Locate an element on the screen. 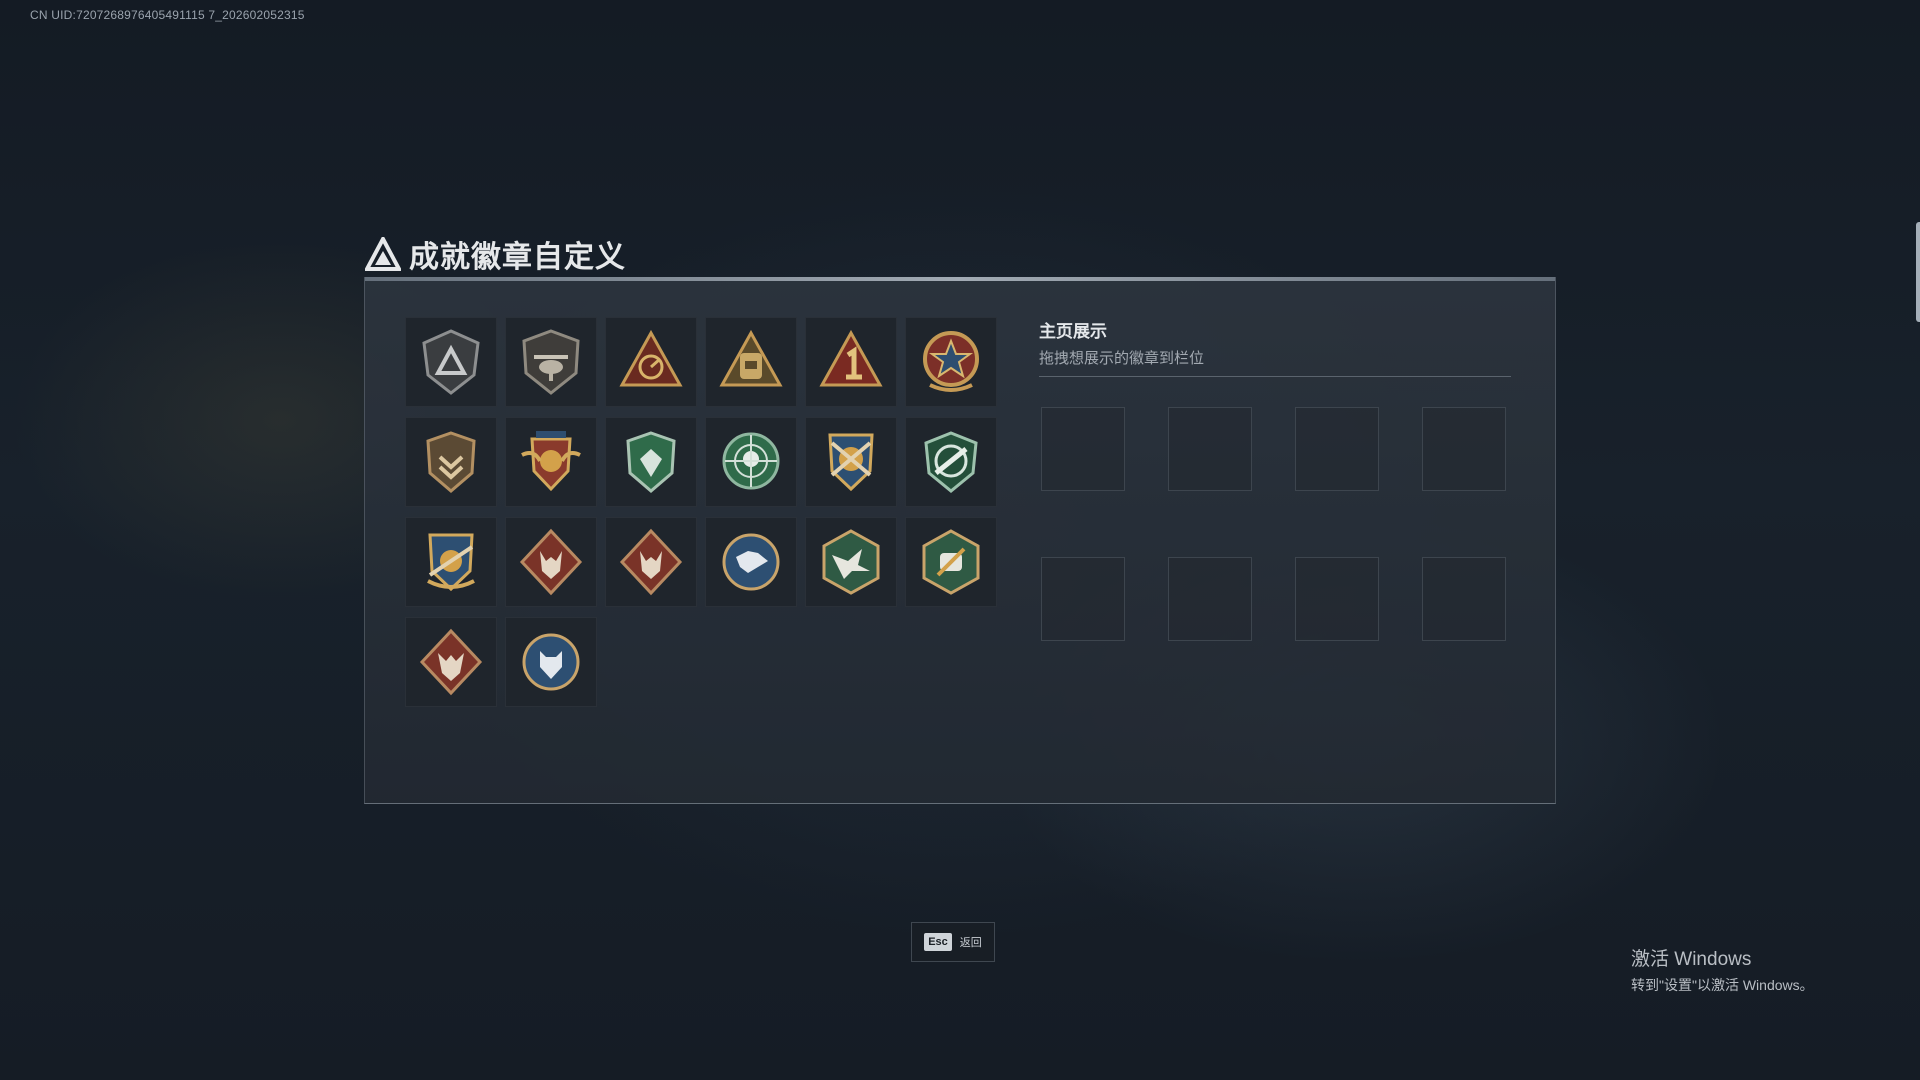  delta-logo-icon is located at coordinates (383, 254).